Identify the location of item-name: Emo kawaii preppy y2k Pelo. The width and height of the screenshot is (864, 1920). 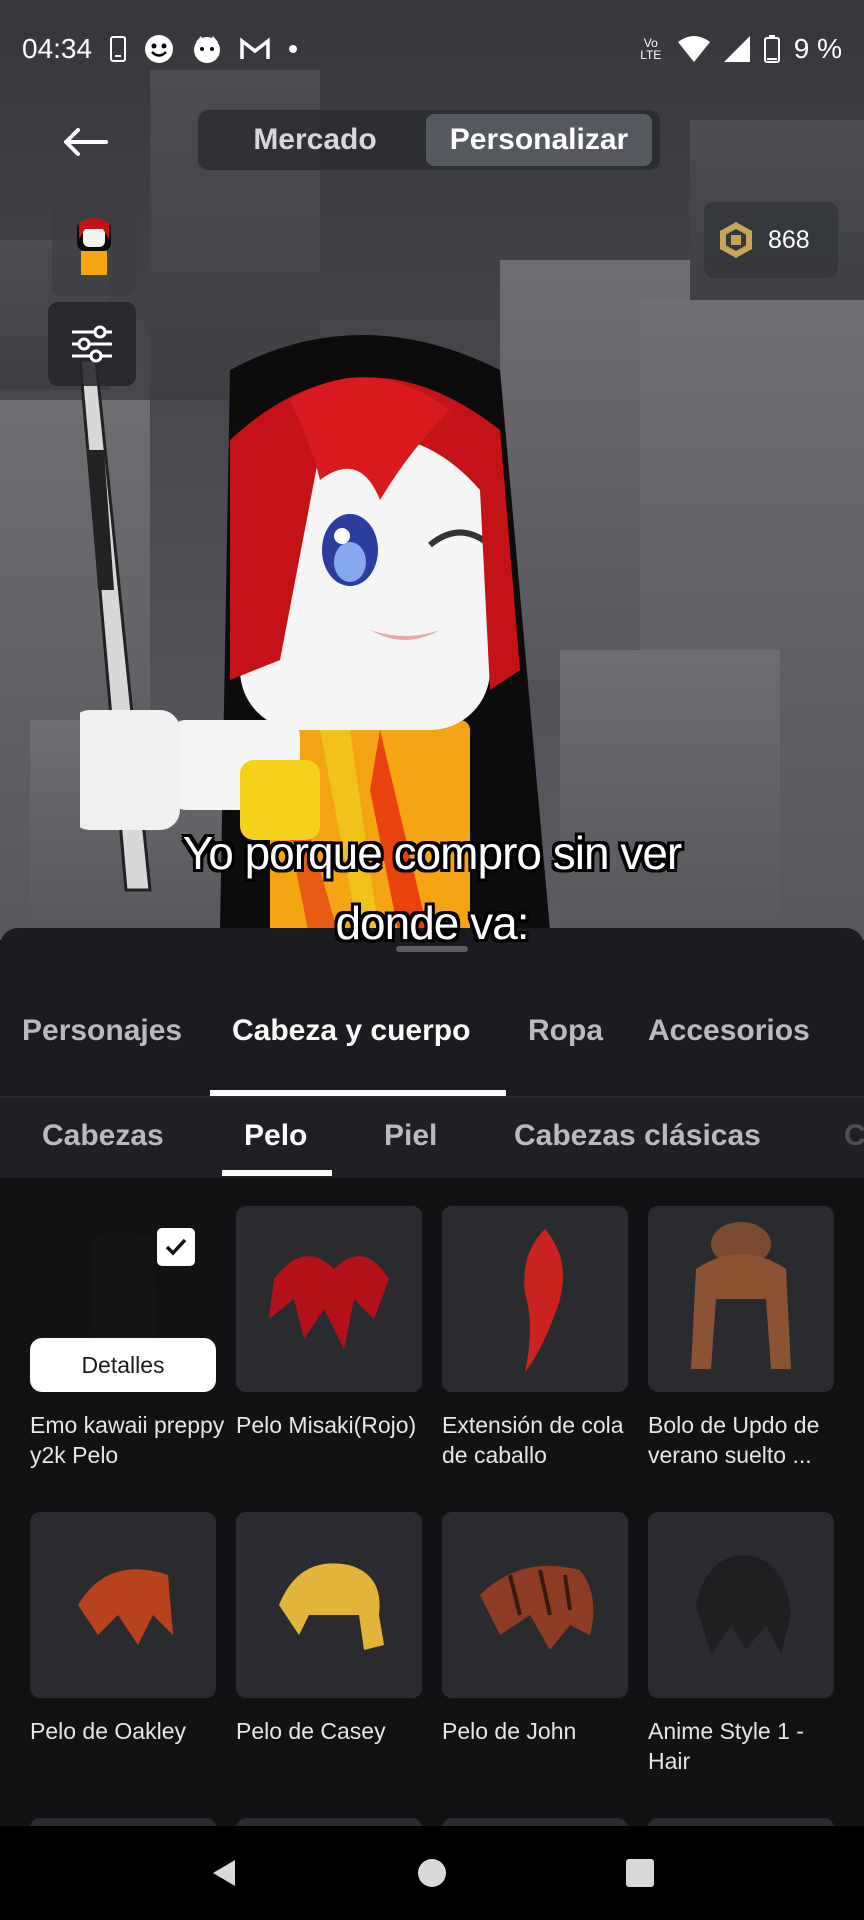
(127, 1440).